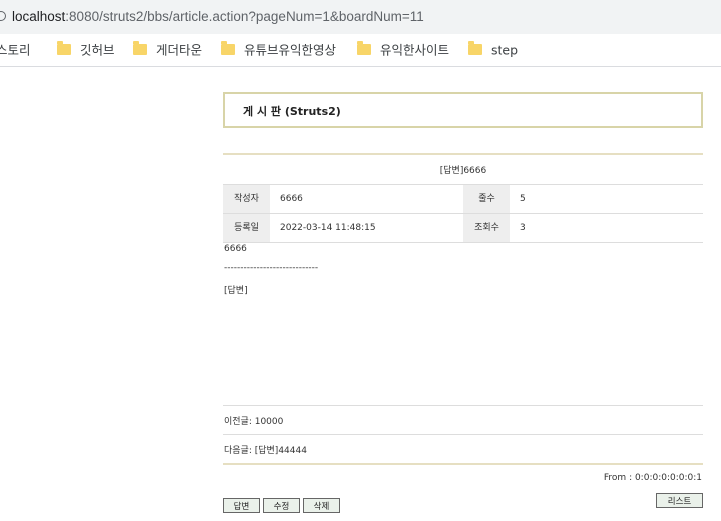 This screenshot has width=721, height=521. I want to click on board-title-box: 게 시 판 (Struts2), so click(463, 110).